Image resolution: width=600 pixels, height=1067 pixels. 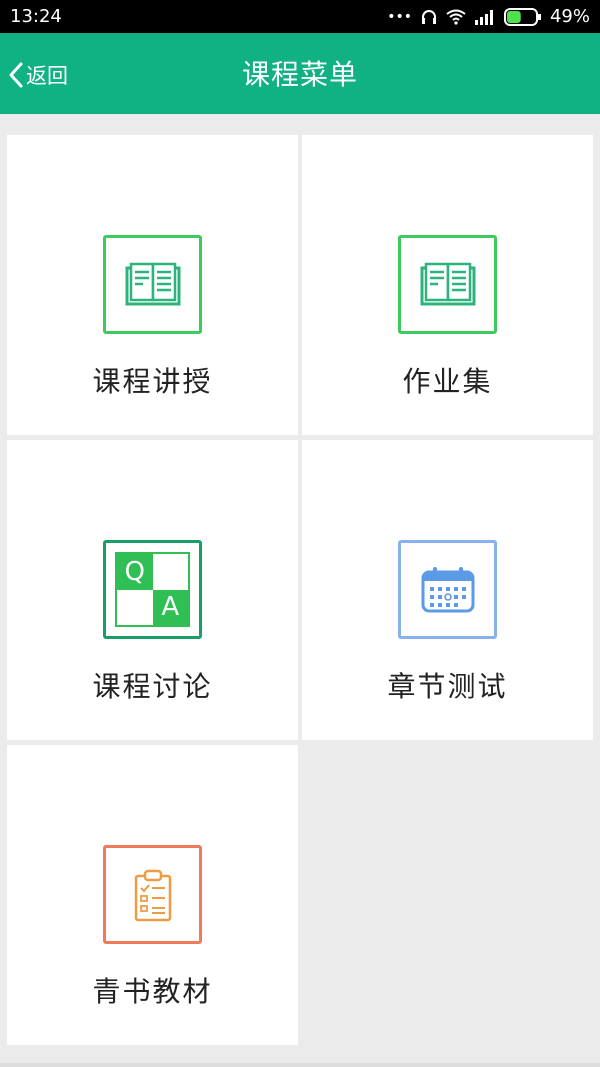 I want to click on menu-item-lectures: 课程讲授, so click(x=152, y=285).